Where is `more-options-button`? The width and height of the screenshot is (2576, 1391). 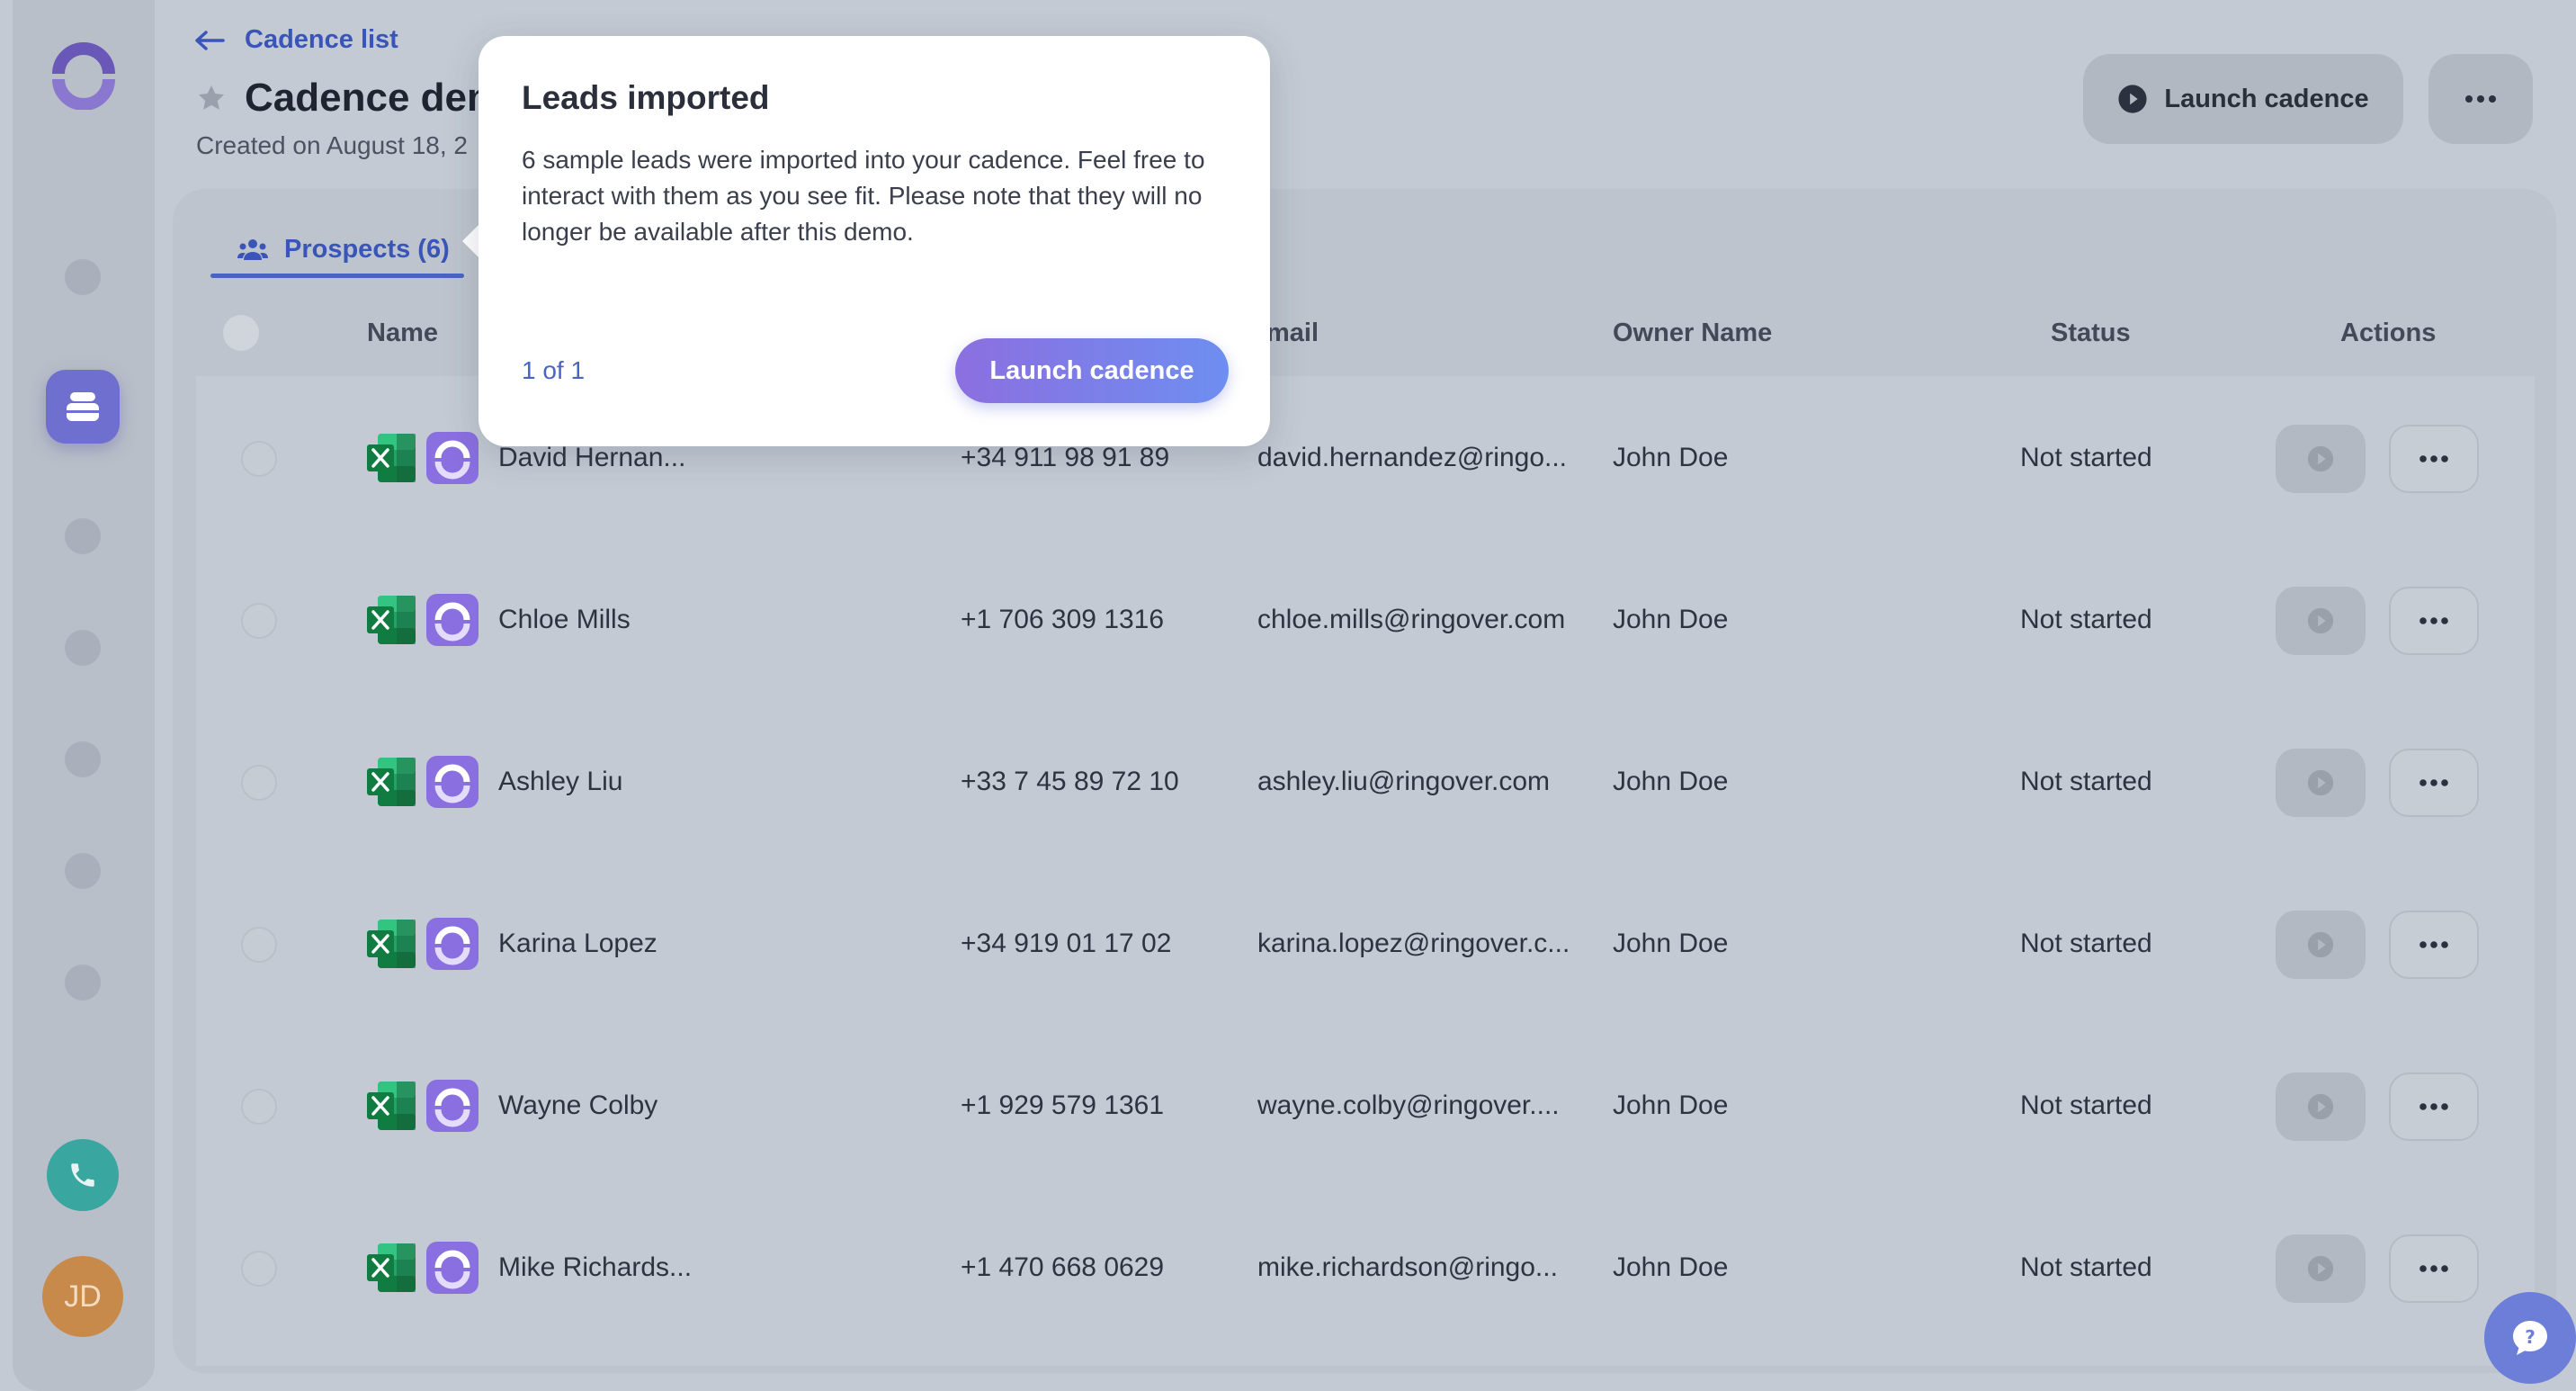
more-options-button is located at coordinates (2480, 99).